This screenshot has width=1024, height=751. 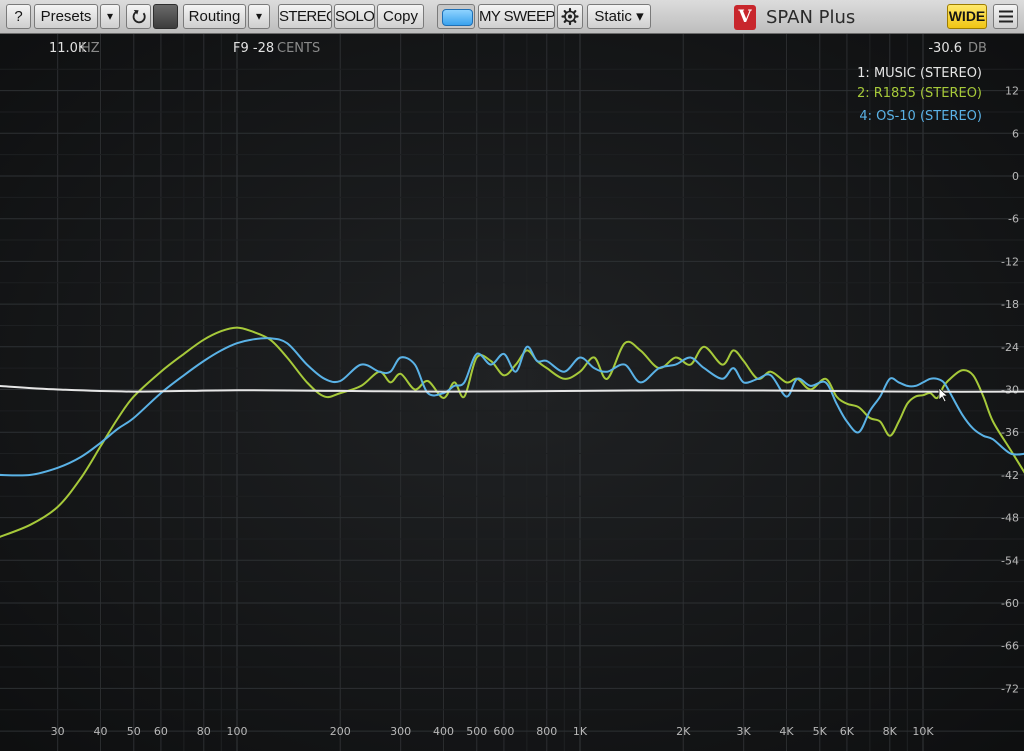 What do you see at coordinates (1010, 432) in the screenshot?
I see `y-tick-label: -36` at bounding box center [1010, 432].